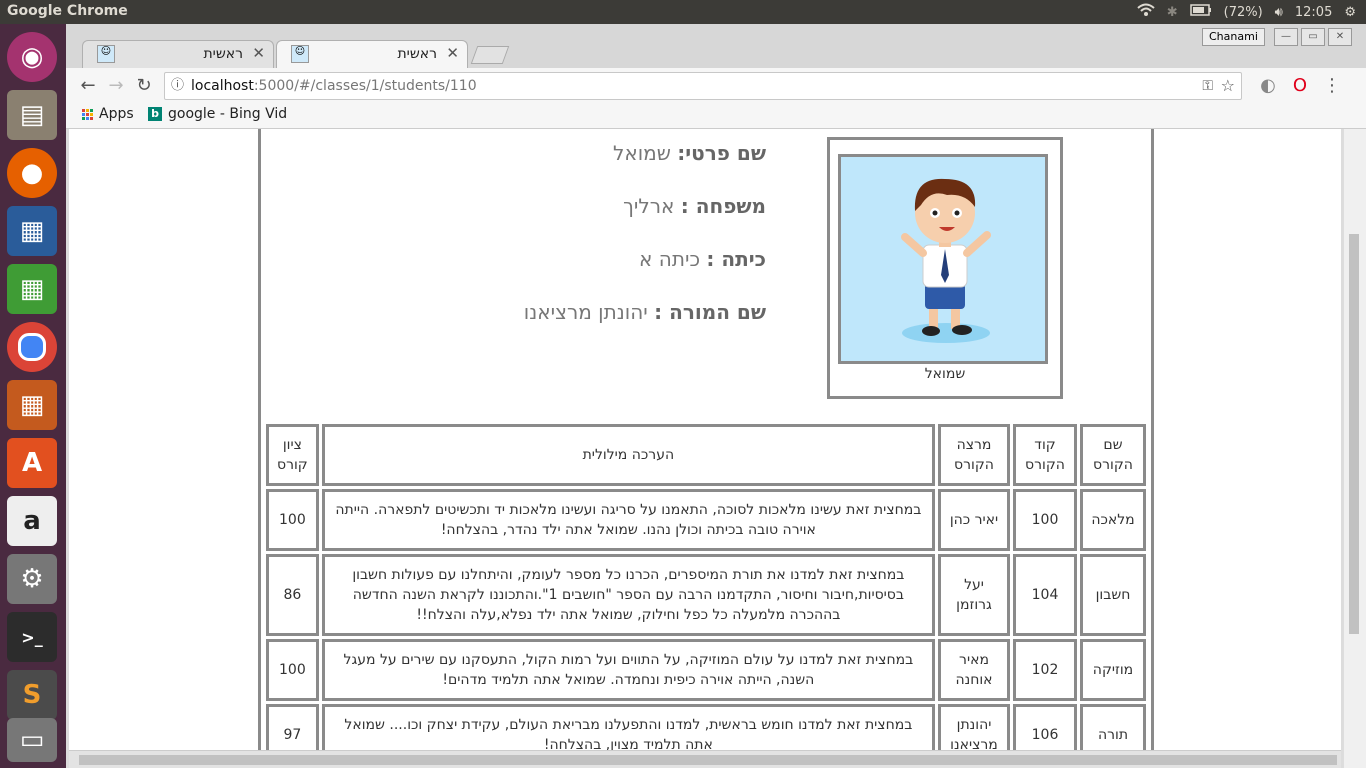 This screenshot has height=768, width=1366. Describe the element at coordinates (292, 595) in the screenshot. I see `cell-grade: 86` at that location.